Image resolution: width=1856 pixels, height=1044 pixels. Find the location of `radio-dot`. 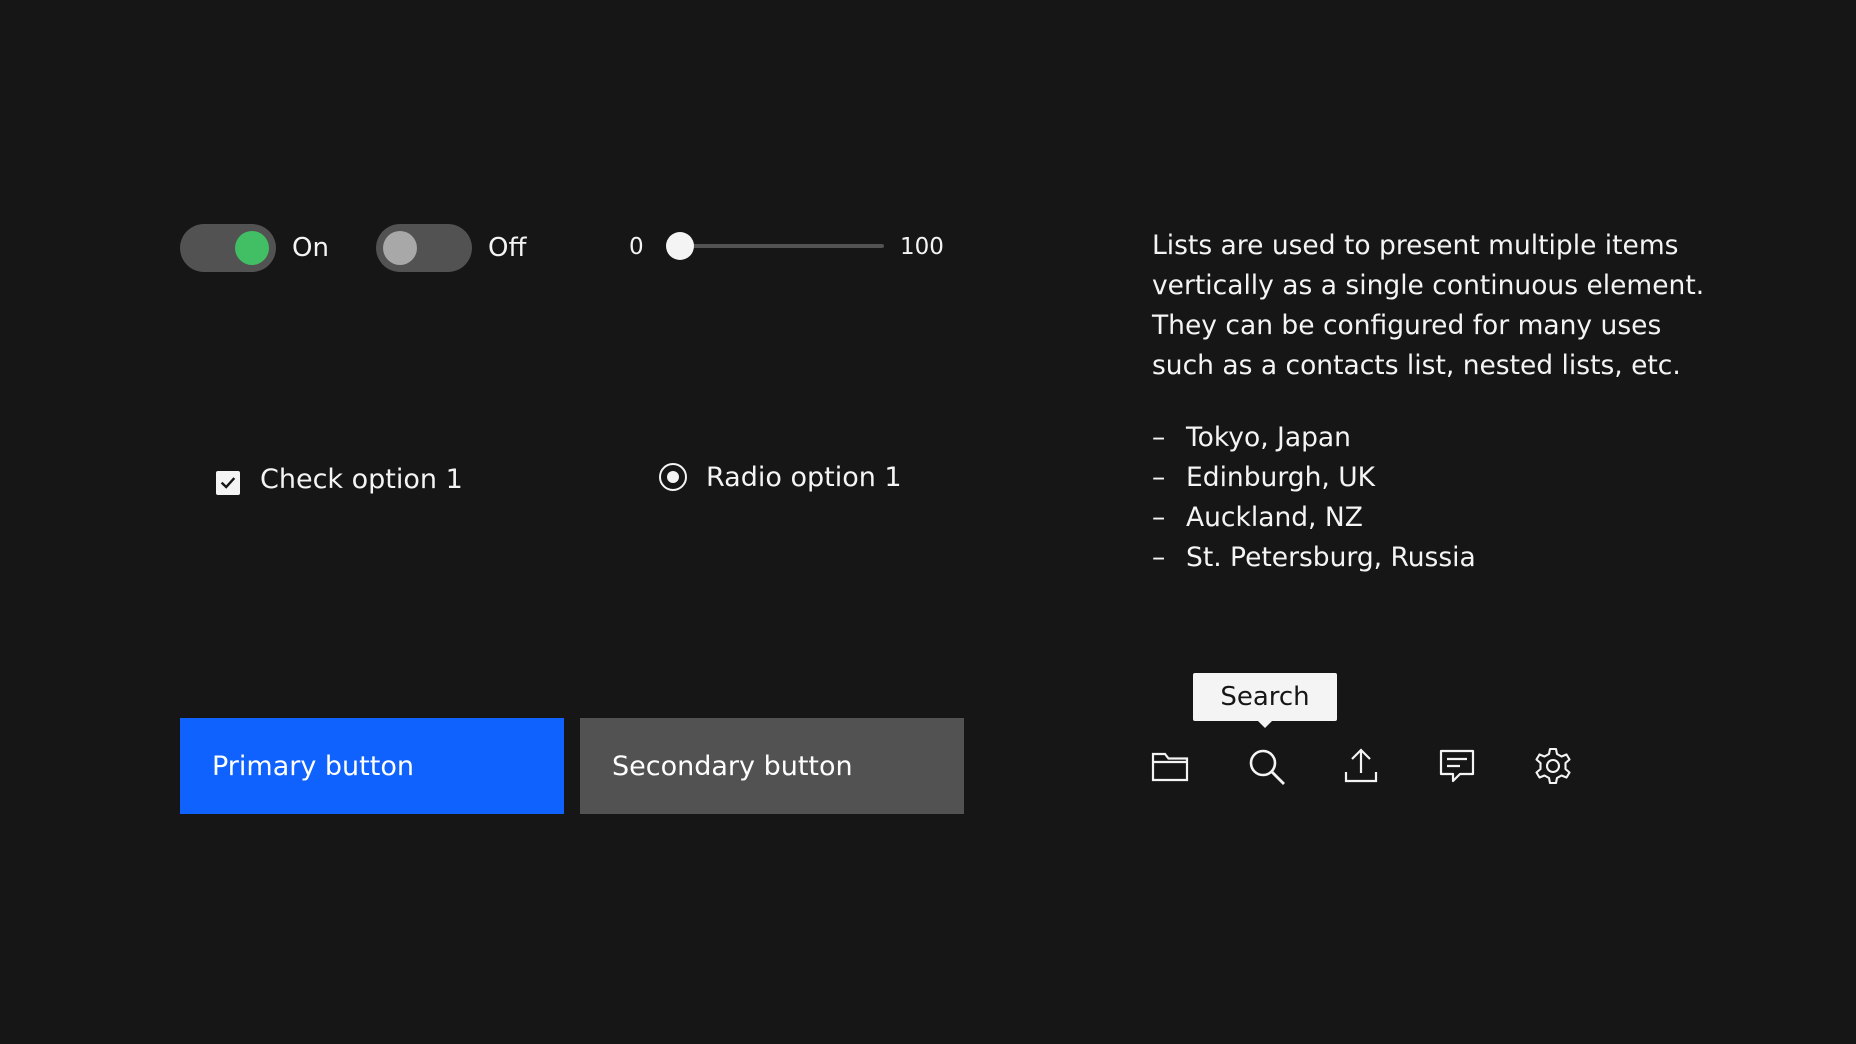

radio-dot is located at coordinates (673, 477).